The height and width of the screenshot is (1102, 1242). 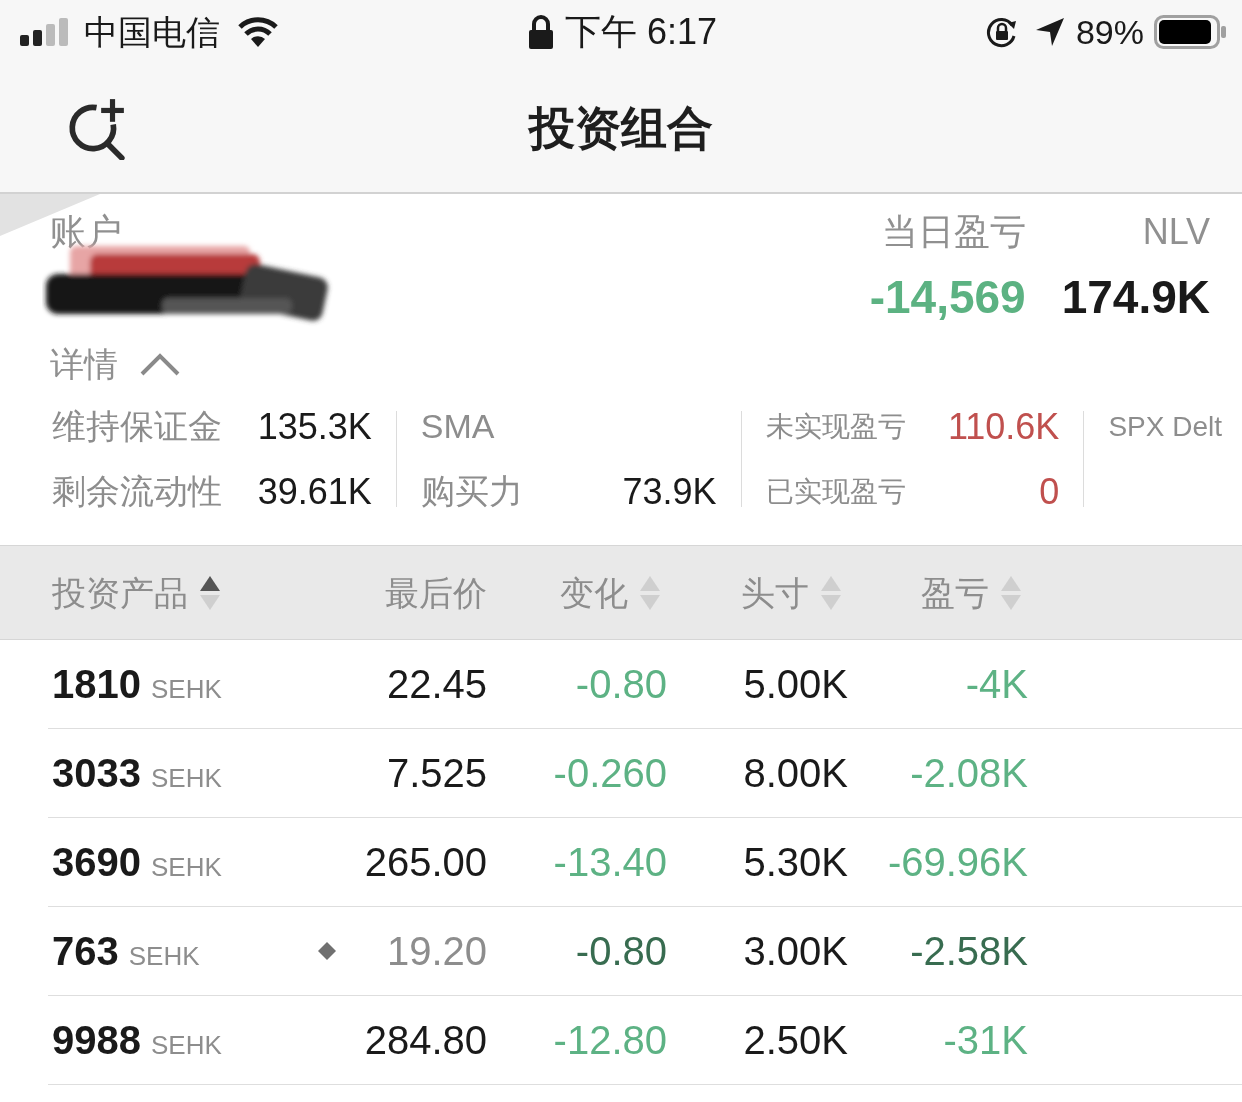 I want to click on diamond-icon, so click(x=327, y=951).